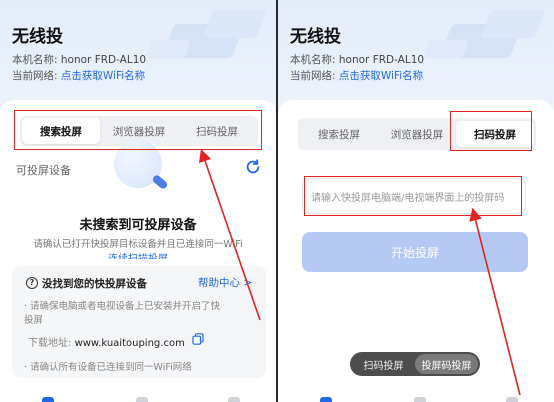  I want to click on toggle-code-cast: 投屏码投屏, so click(446, 364).